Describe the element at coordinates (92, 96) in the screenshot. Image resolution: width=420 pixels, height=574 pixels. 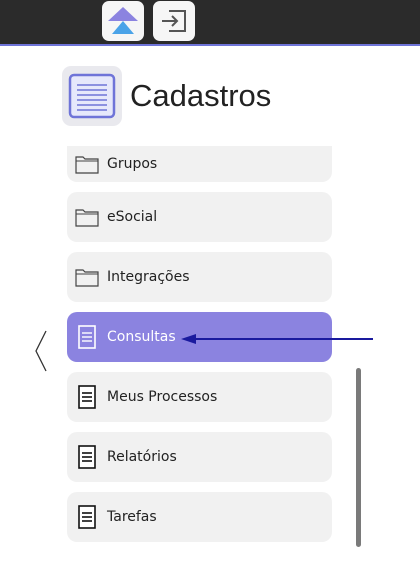
I see `list-document-icon` at that location.